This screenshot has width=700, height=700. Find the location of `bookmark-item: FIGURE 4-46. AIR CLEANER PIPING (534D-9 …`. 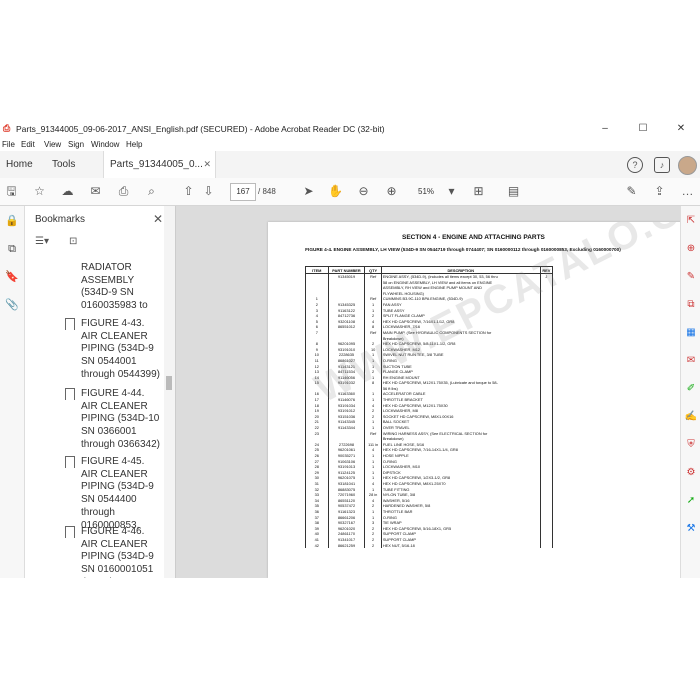

bookmark-item: FIGURE 4-46. AIR CLEANER PIPING (534D-9 … is located at coordinates (121, 552).